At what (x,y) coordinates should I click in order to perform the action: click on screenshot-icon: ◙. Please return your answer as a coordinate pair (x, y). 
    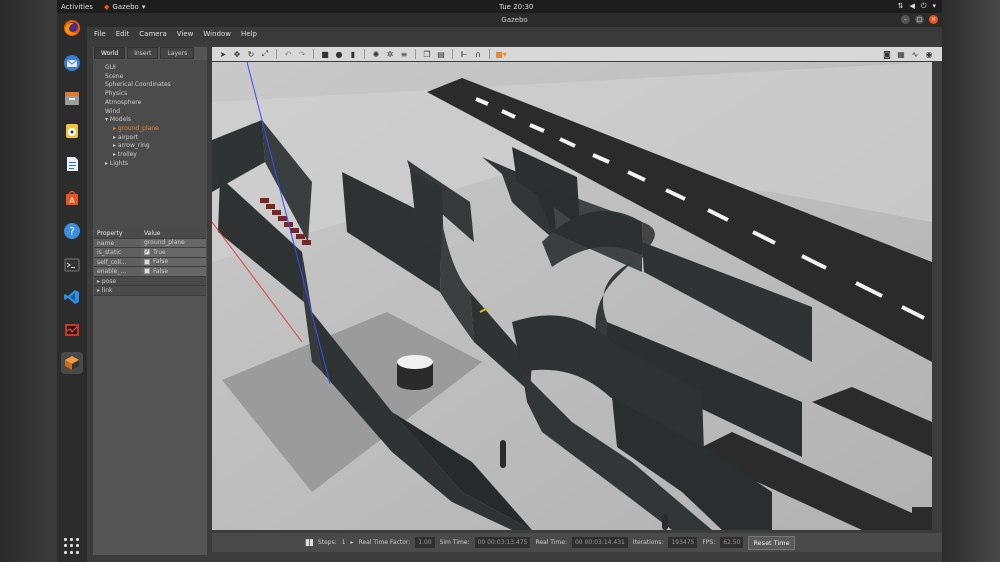
    Looking at the image, I should click on (887, 54).